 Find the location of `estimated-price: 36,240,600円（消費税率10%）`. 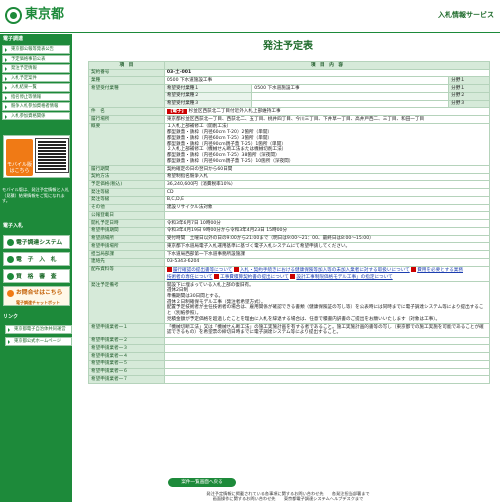

estimated-price: 36,240,600円（消費税率10%） is located at coordinates (327, 185).